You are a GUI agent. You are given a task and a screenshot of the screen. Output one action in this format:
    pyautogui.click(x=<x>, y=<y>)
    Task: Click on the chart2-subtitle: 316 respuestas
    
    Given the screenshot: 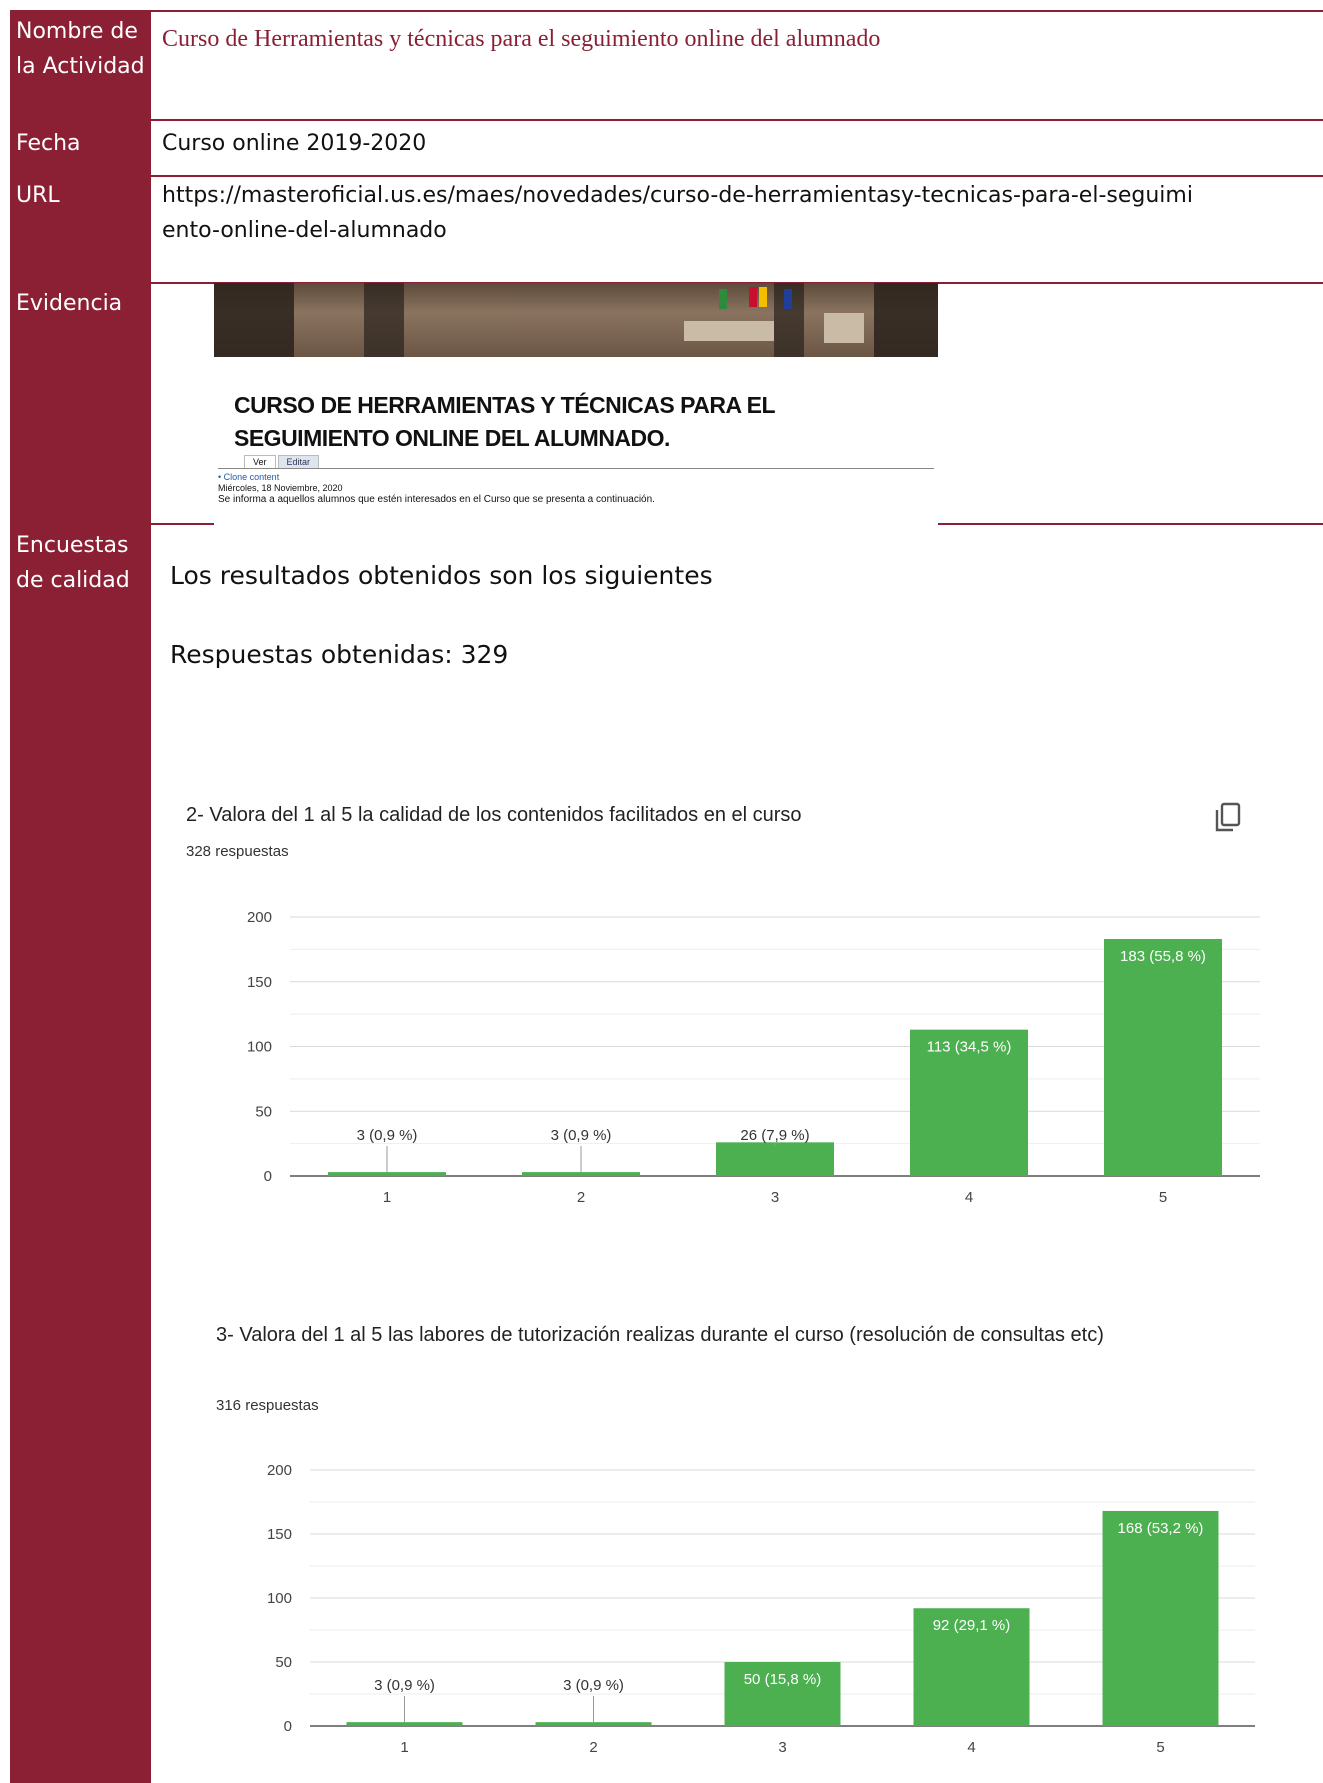 What is the action you would take?
    pyautogui.click(x=267, y=1405)
    